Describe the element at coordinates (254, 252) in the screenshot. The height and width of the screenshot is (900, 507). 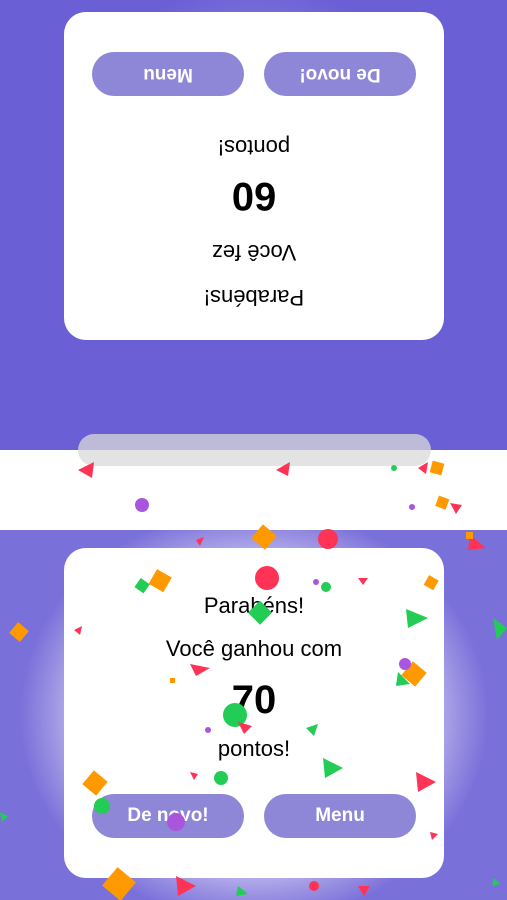
I see `opponent-message-text: Você fez` at that location.